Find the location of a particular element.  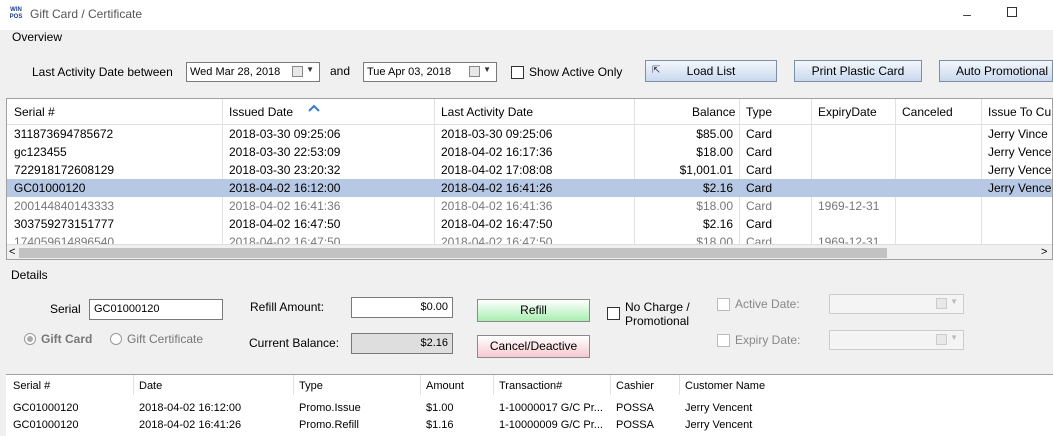

cell-serial: 722918172608129 is located at coordinates (64, 170).